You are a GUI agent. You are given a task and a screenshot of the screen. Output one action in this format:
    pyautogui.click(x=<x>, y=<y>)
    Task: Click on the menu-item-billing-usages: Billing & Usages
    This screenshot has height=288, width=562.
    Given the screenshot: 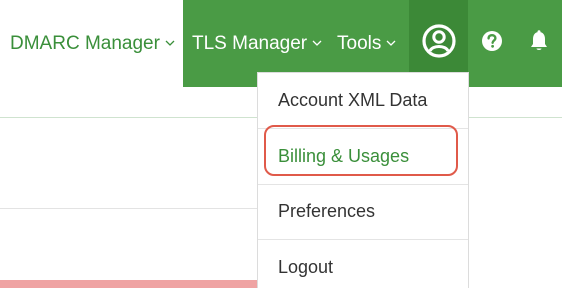 What is the action you would take?
    pyautogui.click(x=363, y=157)
    